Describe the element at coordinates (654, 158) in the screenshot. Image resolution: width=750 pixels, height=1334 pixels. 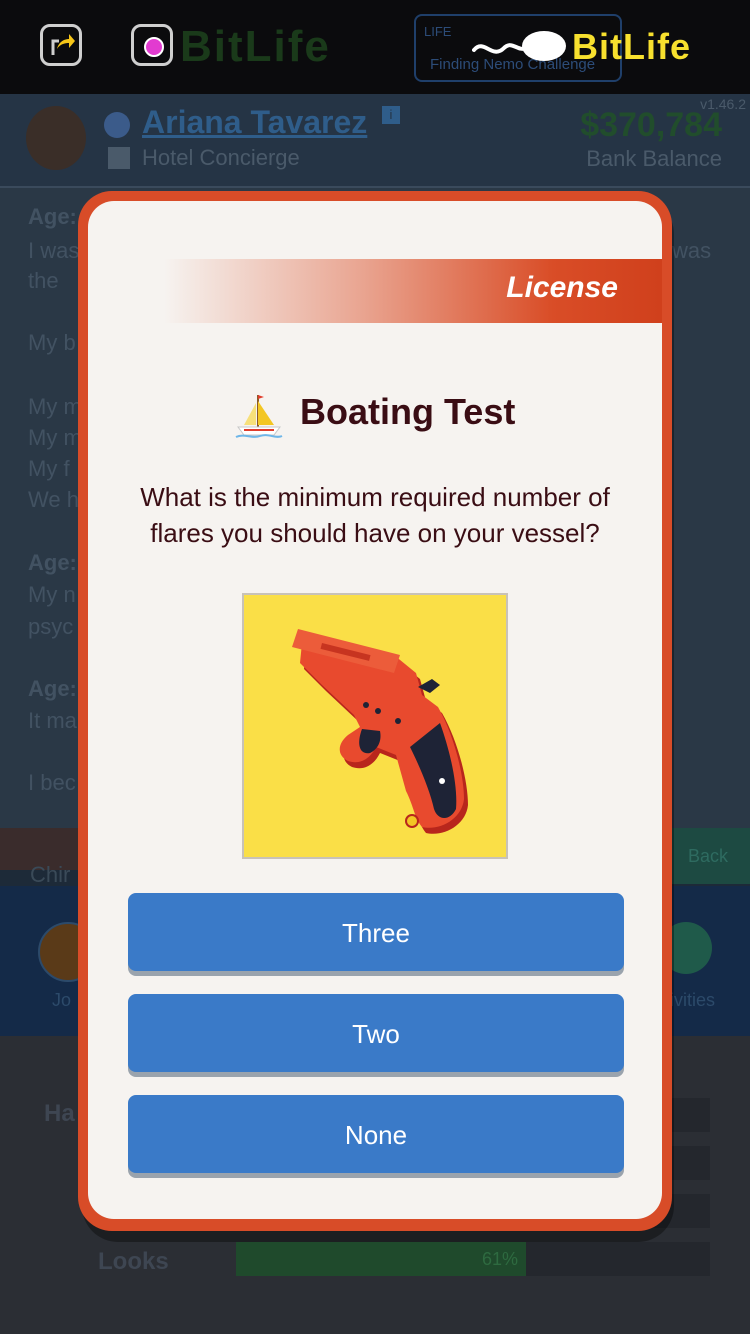
I see `bank-balance-label: Bank Balance` at that location.